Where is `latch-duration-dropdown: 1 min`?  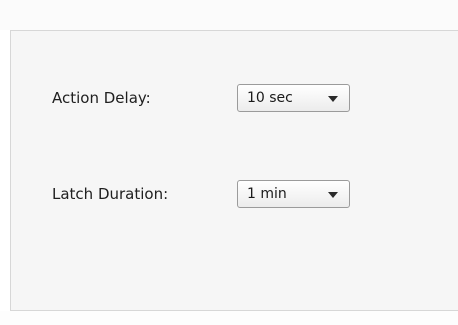
latch-duration-dropdown: 1 min is located at coordinates (293, 194).